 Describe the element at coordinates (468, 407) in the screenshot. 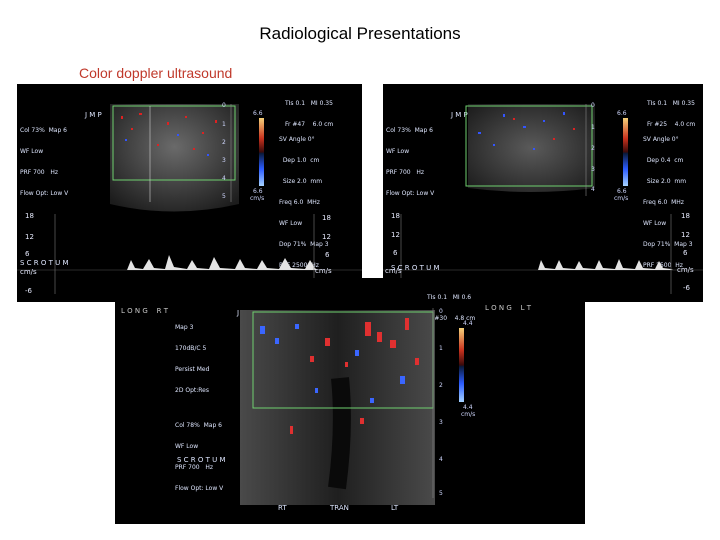

I see `color-scale-min: 4.4` at that location.